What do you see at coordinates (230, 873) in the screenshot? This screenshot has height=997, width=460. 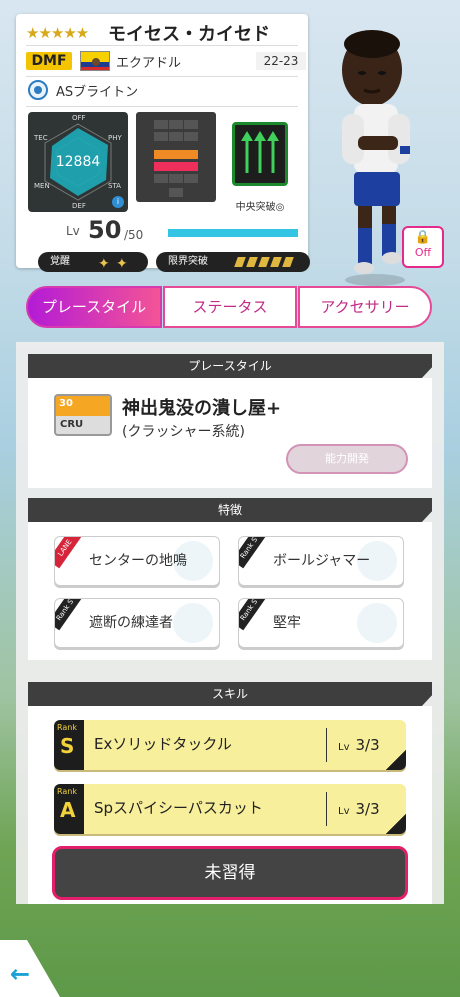 I see `unlearned-skill-button: 未習得` at bounding box center [230, 873].